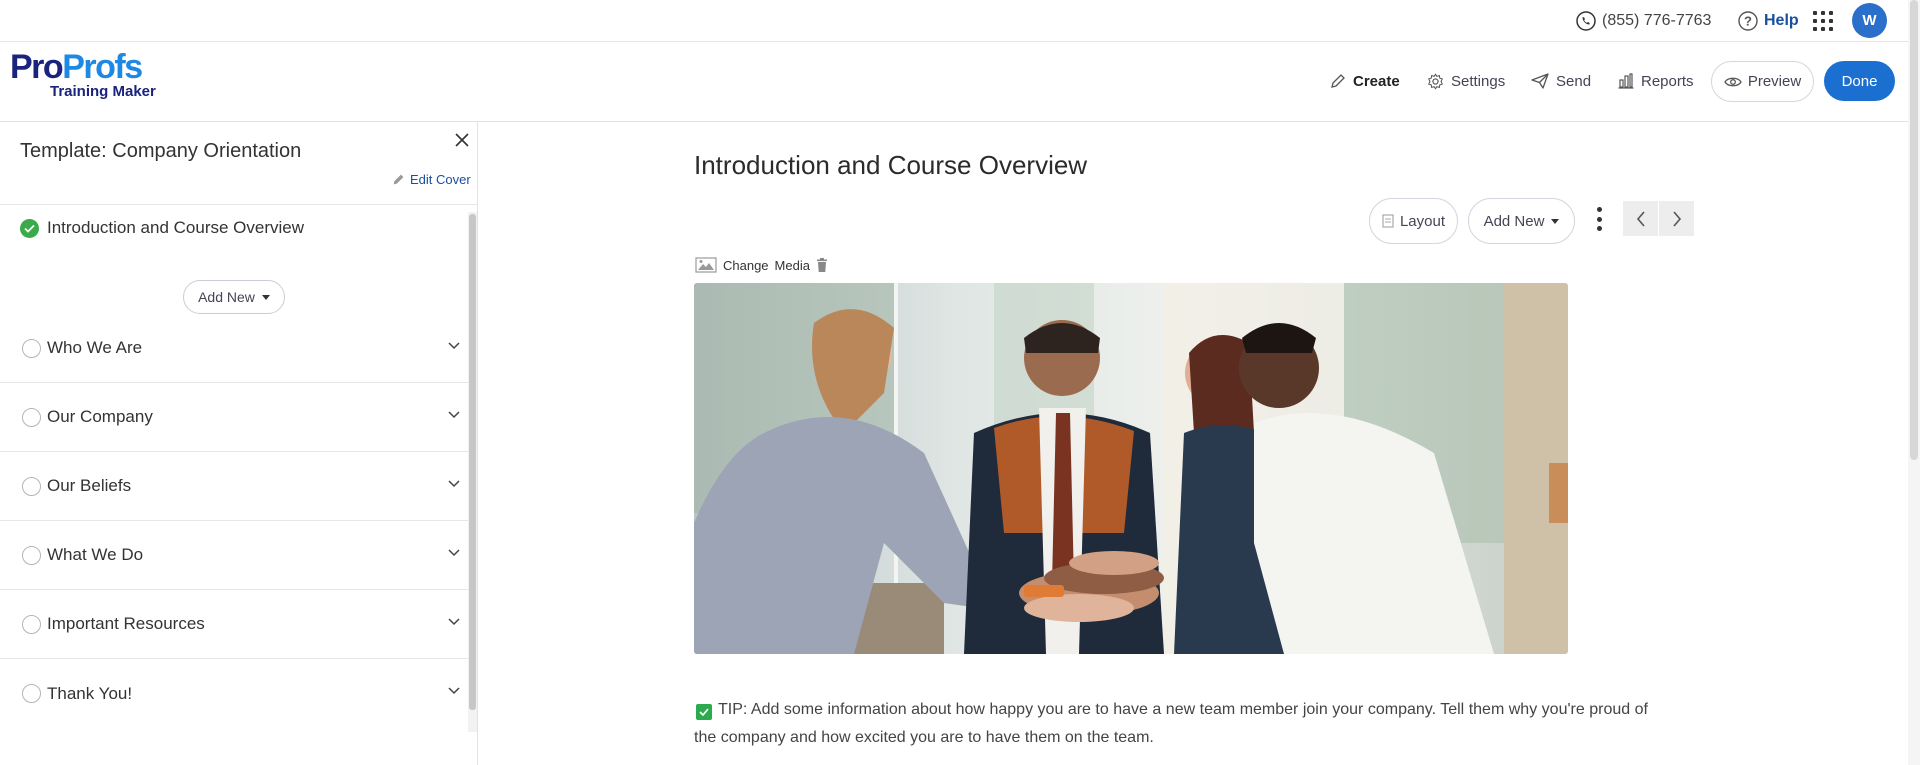 The width and height of the screenshot is (1920, 765). I want to click on sidebar-item-who-we-are: Who We Are, so click(234, 348).